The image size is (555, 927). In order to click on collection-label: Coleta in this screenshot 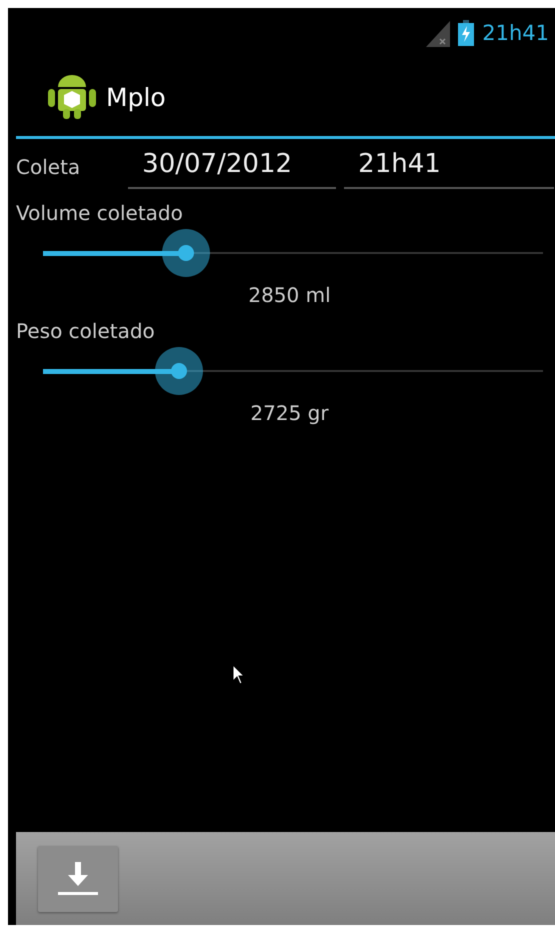, I will do `click(48, 168)`.